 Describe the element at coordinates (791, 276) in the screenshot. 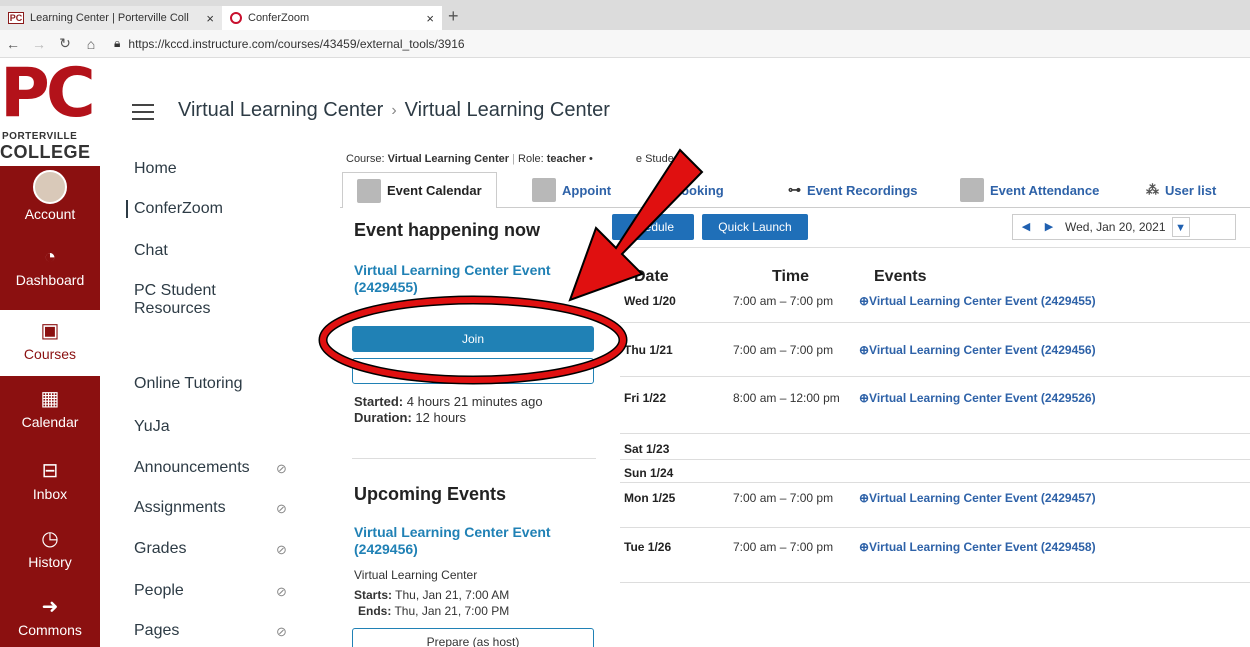

I see `schedule-header-time: Time` at that location.